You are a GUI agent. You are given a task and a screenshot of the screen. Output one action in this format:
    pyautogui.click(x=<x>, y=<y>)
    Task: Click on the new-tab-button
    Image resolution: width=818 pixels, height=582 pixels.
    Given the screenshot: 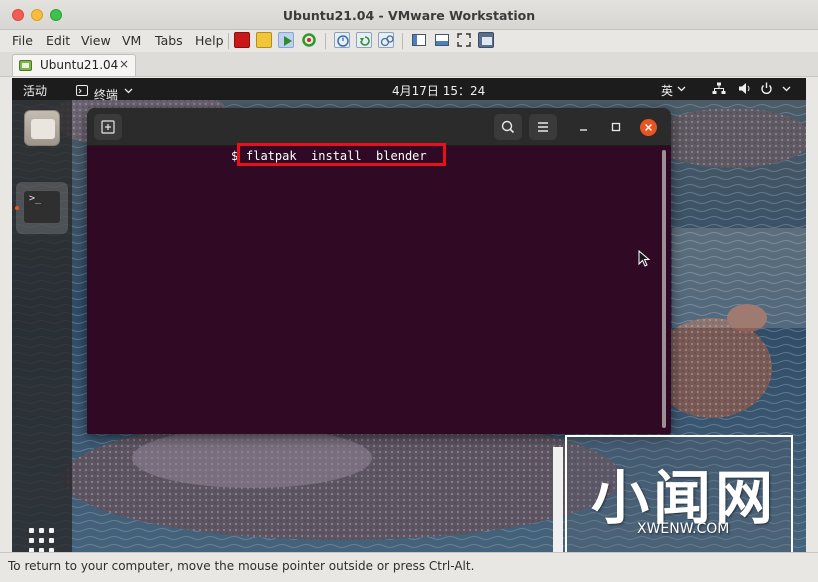 What is the action you would take?
    pyautogui.click(x=108, y=127)
    